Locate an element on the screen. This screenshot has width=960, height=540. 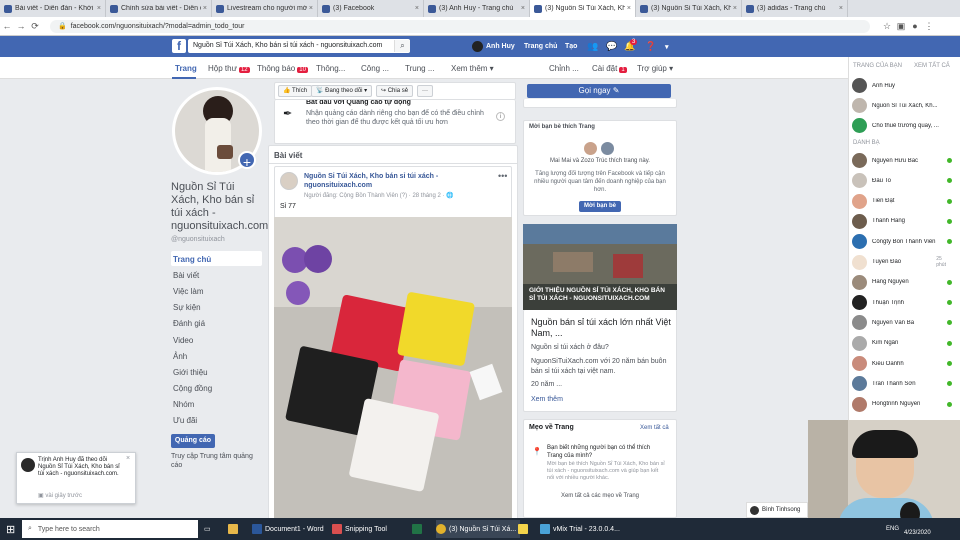
nav-user: Anh Huy is located at coordinates (493, 46).